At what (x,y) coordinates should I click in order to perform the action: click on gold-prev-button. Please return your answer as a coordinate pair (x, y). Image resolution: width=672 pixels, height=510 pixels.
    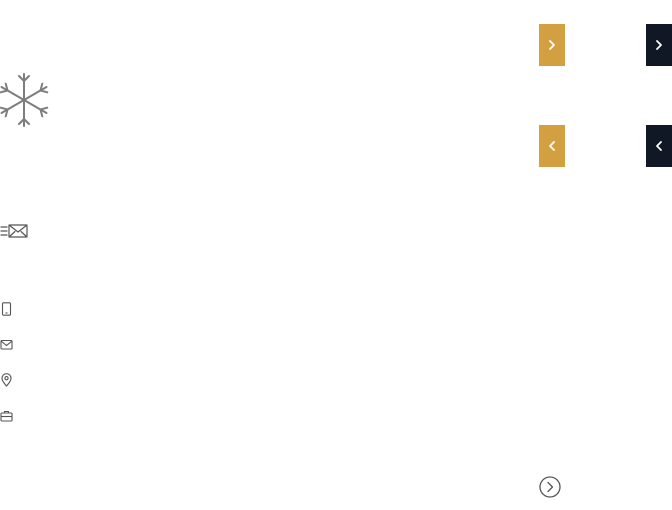
    Looking at the image, I should click on (552, 146).